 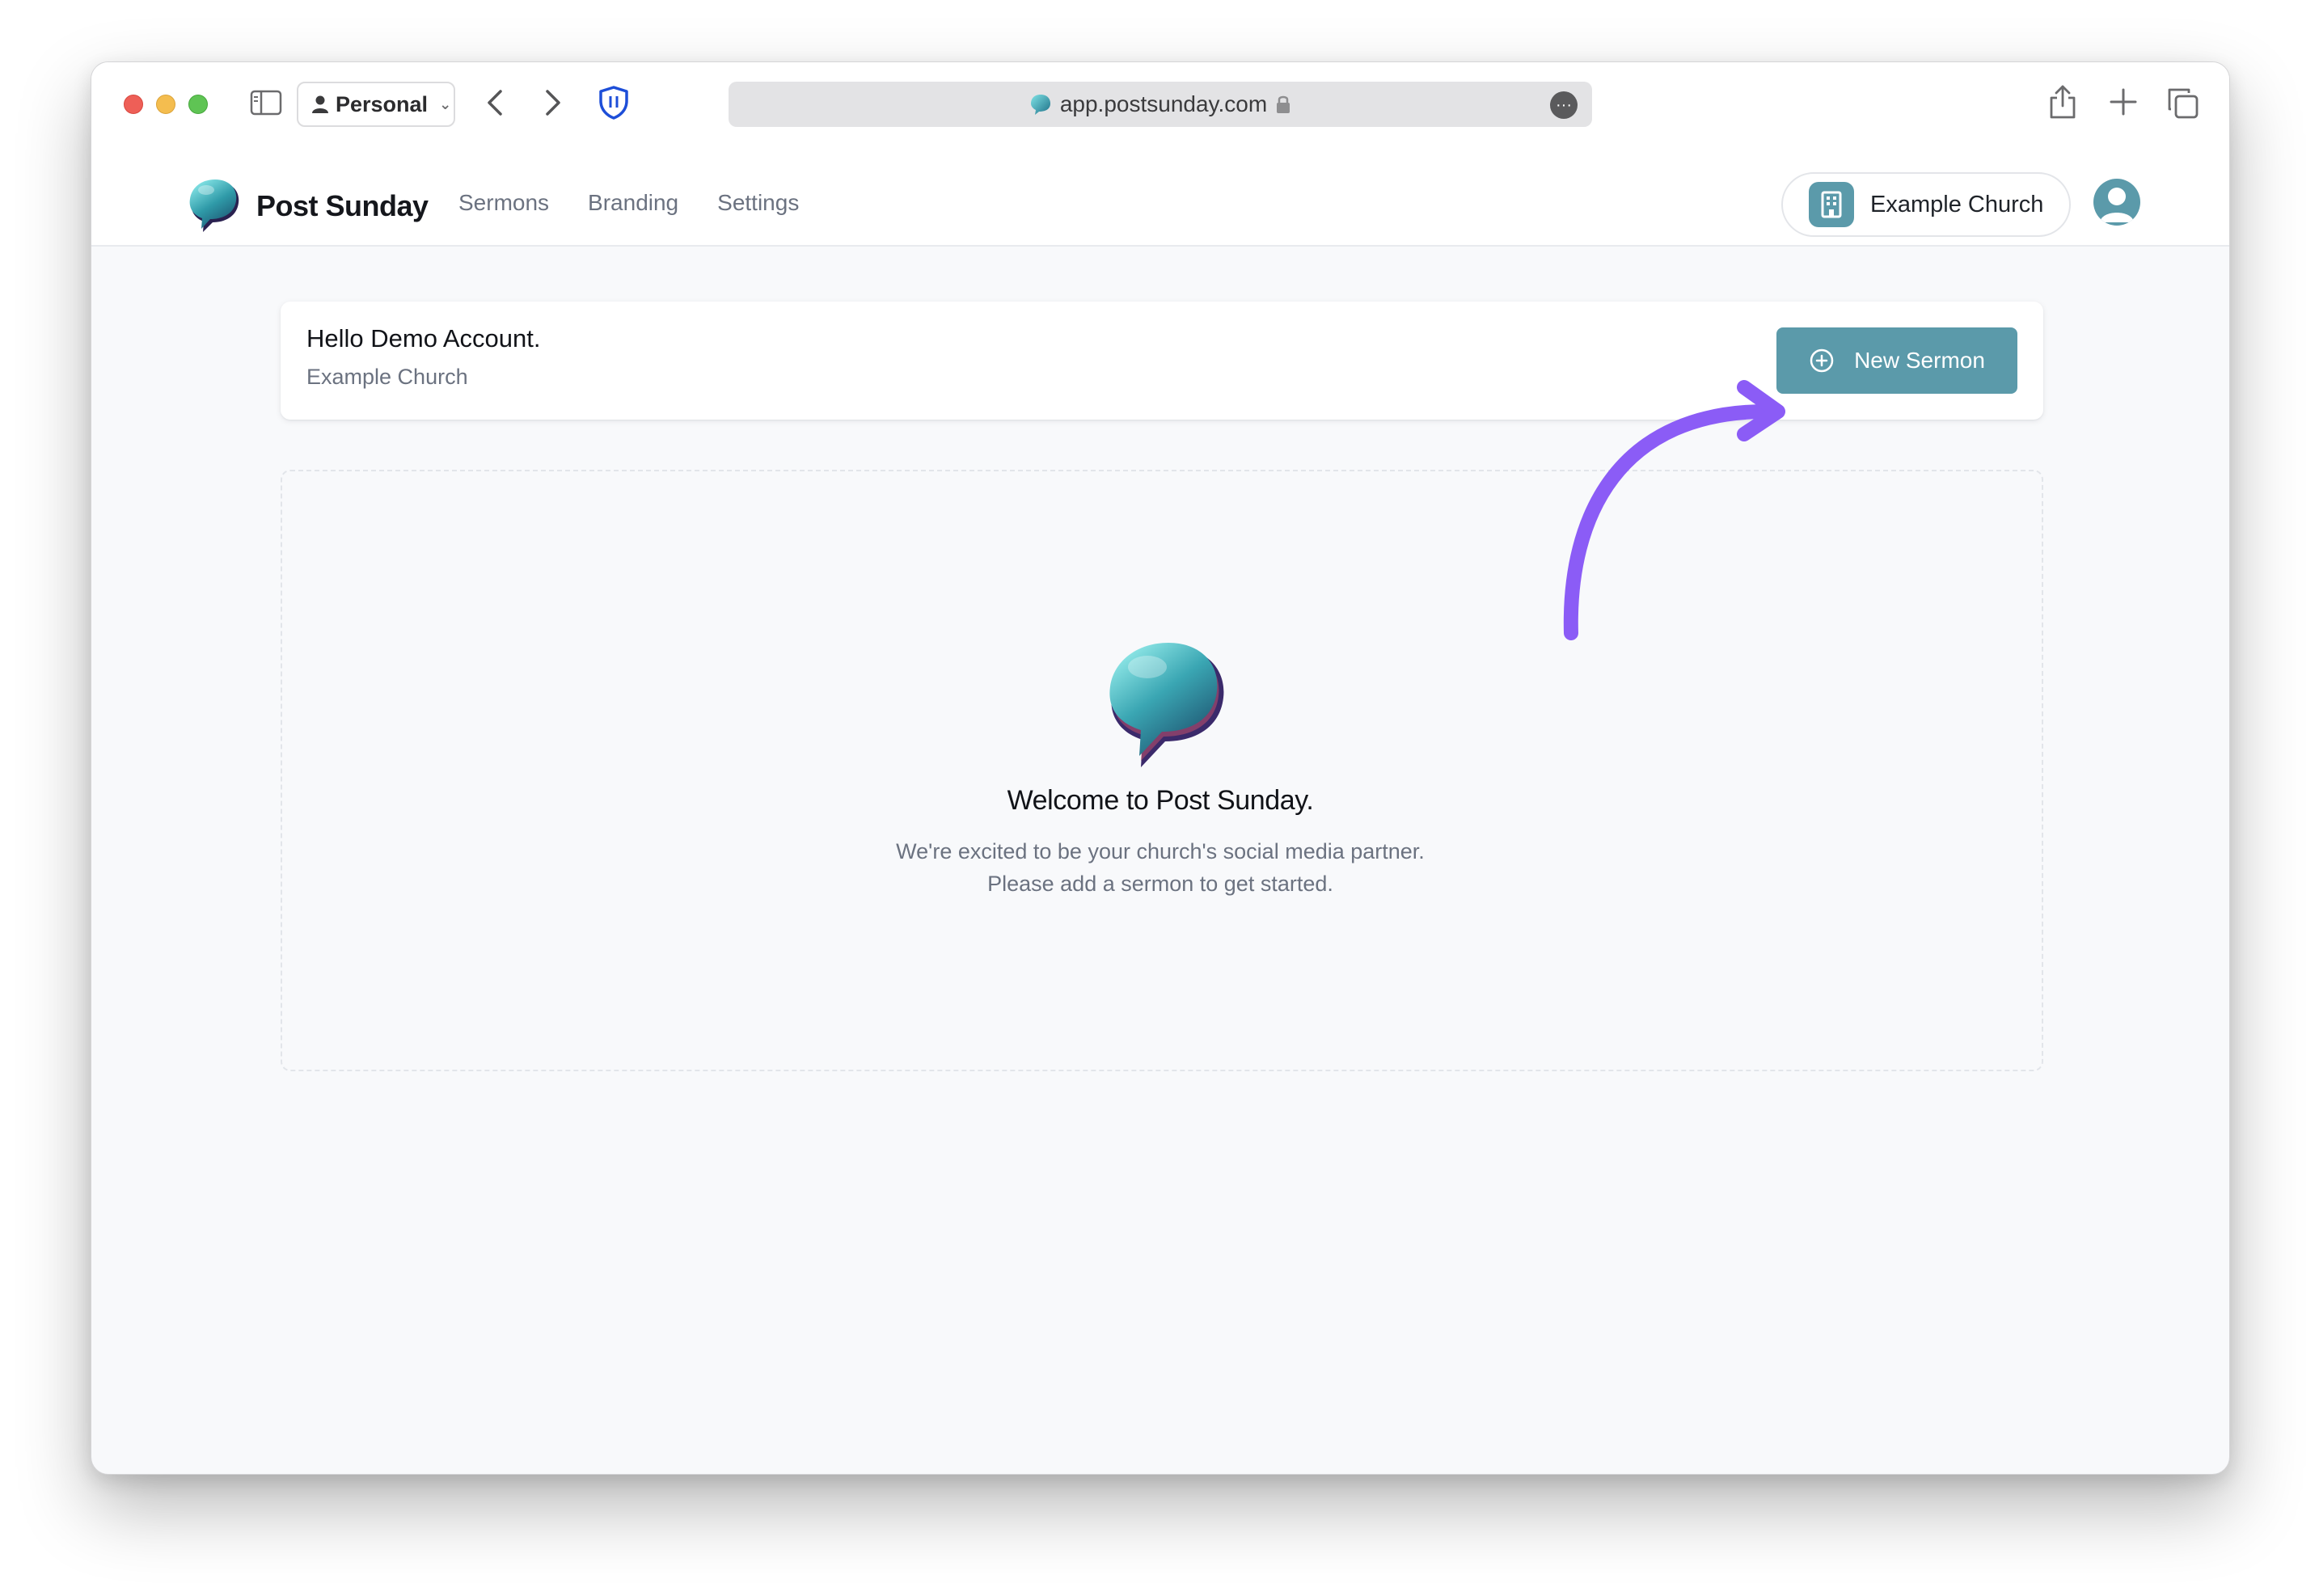 I want to click on new-tab-plus-icon, so click(x=2123, y=102).